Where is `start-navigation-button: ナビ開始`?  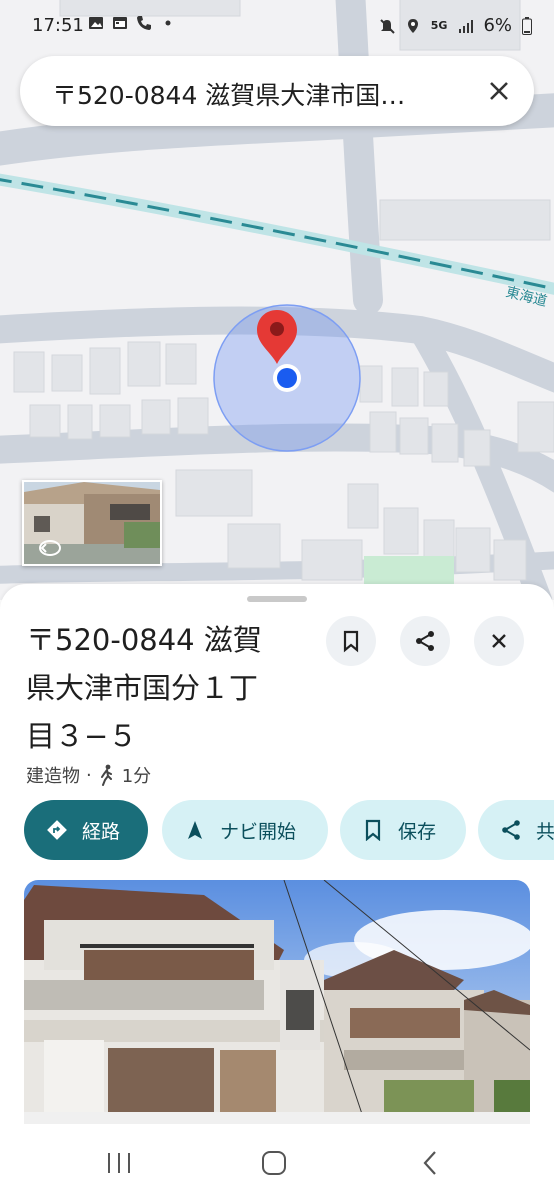
start-navigation-button: ナビ開始 is located at coordinates (245, 830).